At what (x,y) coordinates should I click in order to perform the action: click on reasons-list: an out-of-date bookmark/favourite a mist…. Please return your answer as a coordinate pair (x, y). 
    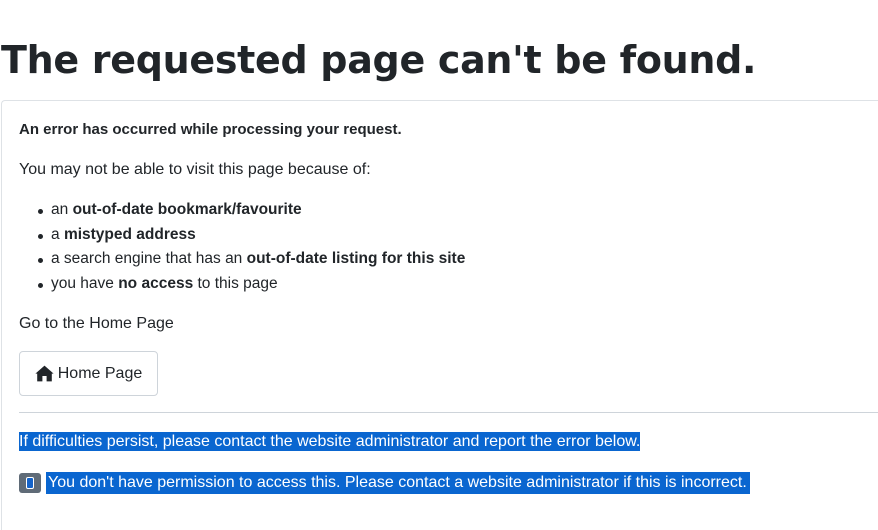
    Looking at the image, I should click on (242, 247).